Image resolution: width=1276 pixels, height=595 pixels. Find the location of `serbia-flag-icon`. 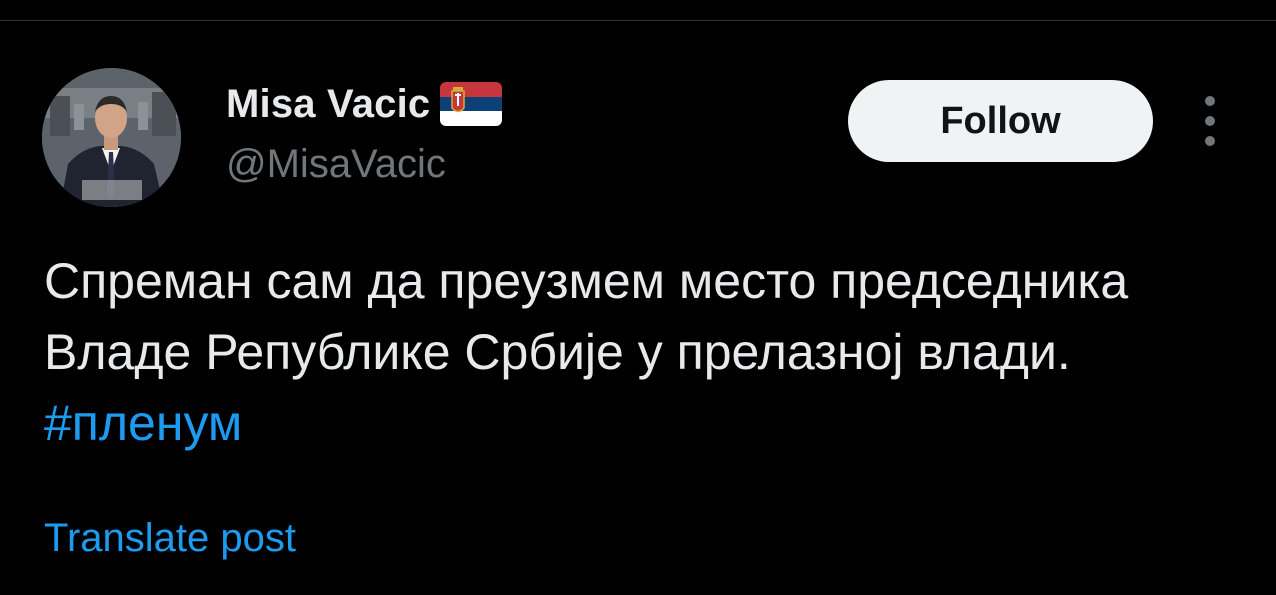

serbia-flag-icon is located at coordinates (471, 104).